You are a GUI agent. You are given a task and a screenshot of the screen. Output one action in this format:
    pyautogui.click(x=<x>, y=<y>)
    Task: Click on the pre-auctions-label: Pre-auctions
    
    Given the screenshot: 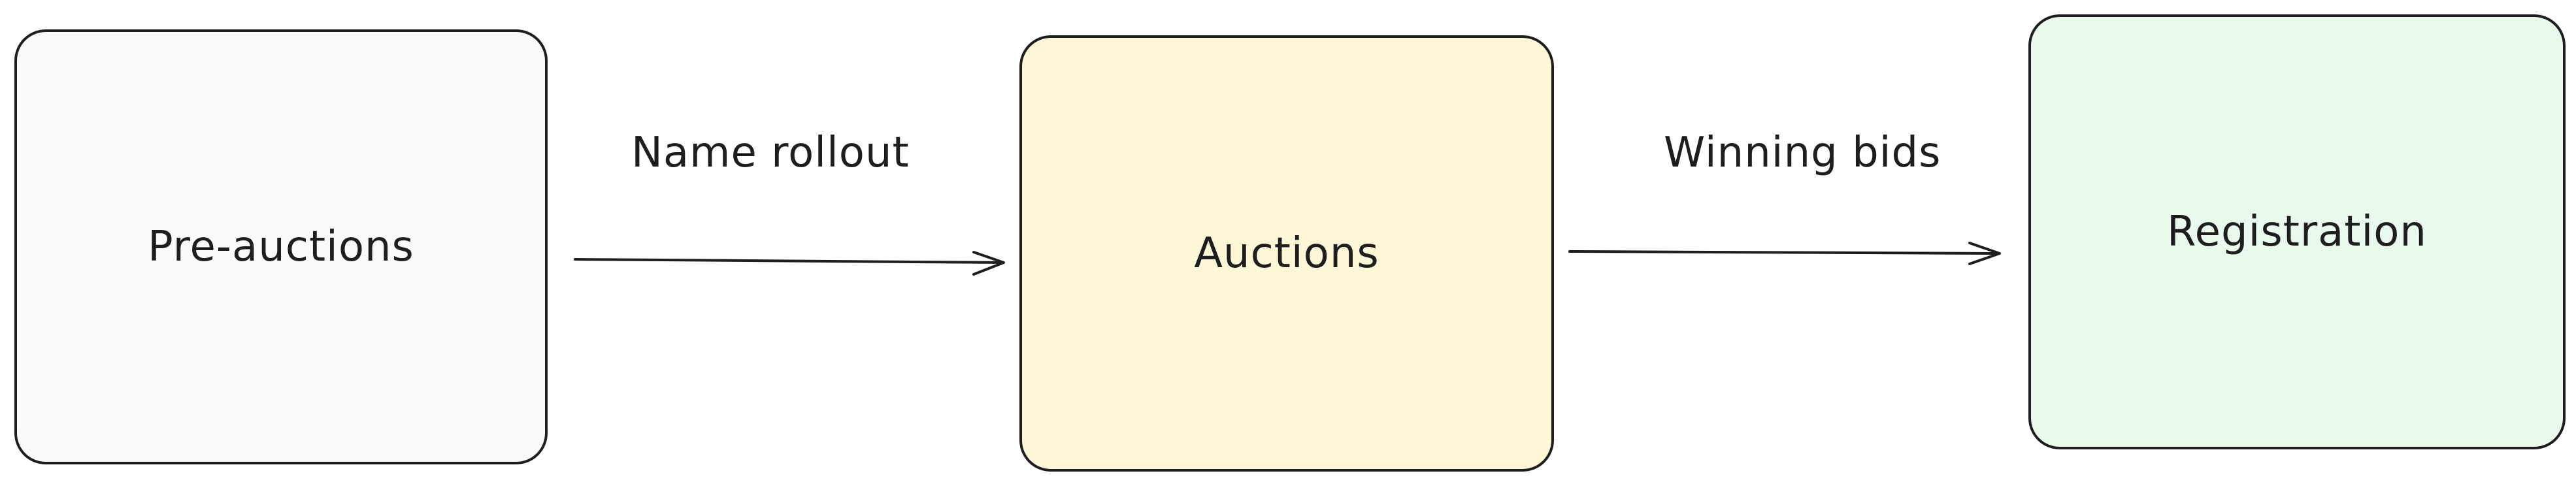 What is the action you would take?
    pyautogui.click(x=281, y=247)
    